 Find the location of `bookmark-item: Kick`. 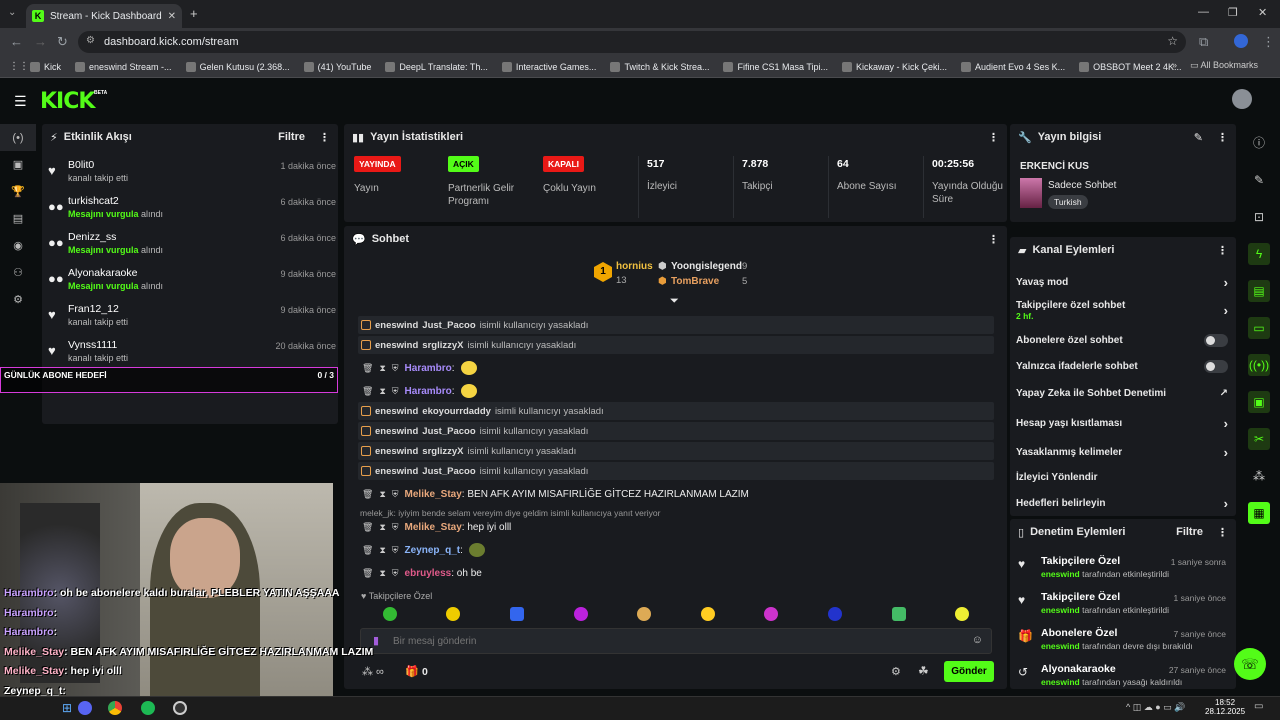

bookmark-item: Kick is located at coordinates (45, 66).